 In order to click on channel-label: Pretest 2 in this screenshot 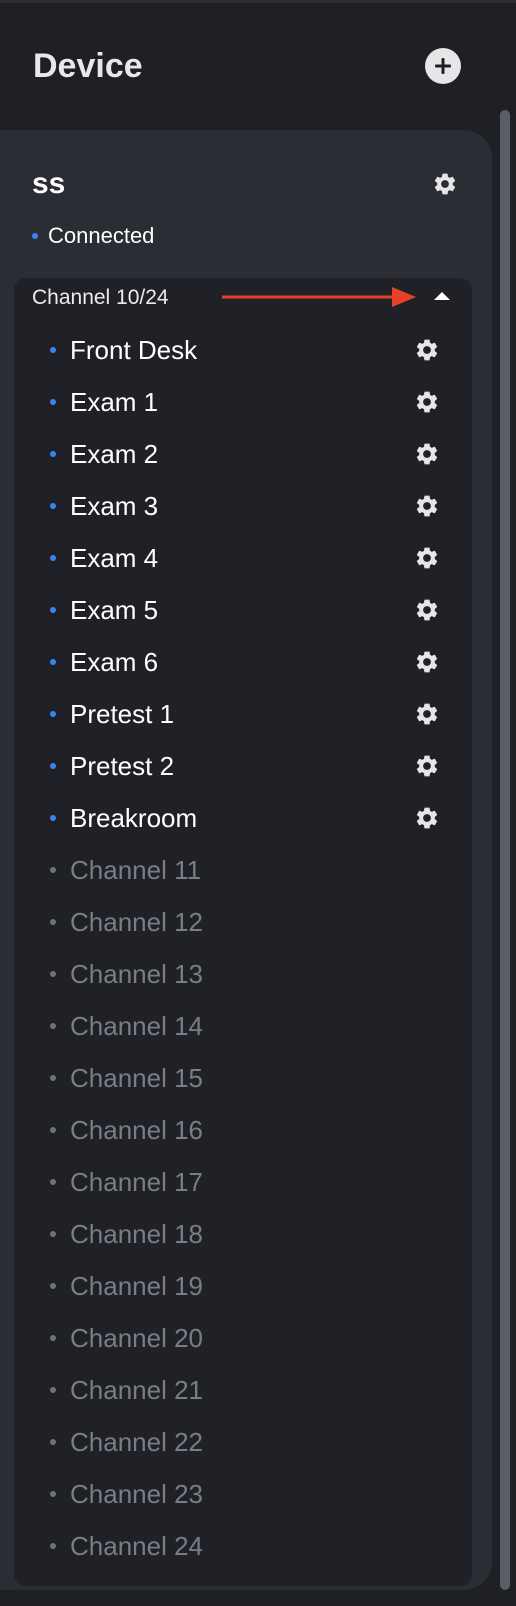, I will do `click(122, 766)`.